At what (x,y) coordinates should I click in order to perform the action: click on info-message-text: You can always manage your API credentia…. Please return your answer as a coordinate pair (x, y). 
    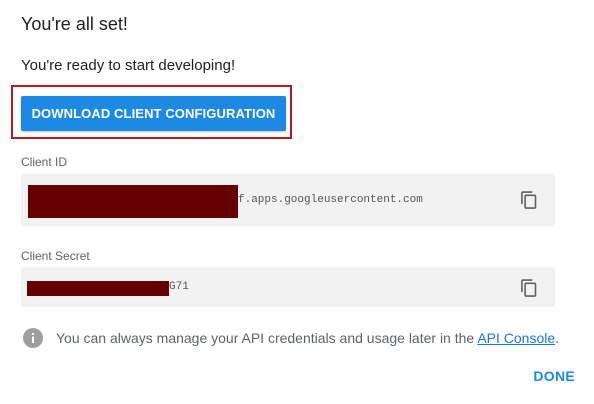
    Looking at the image, I should click on (267, 338).